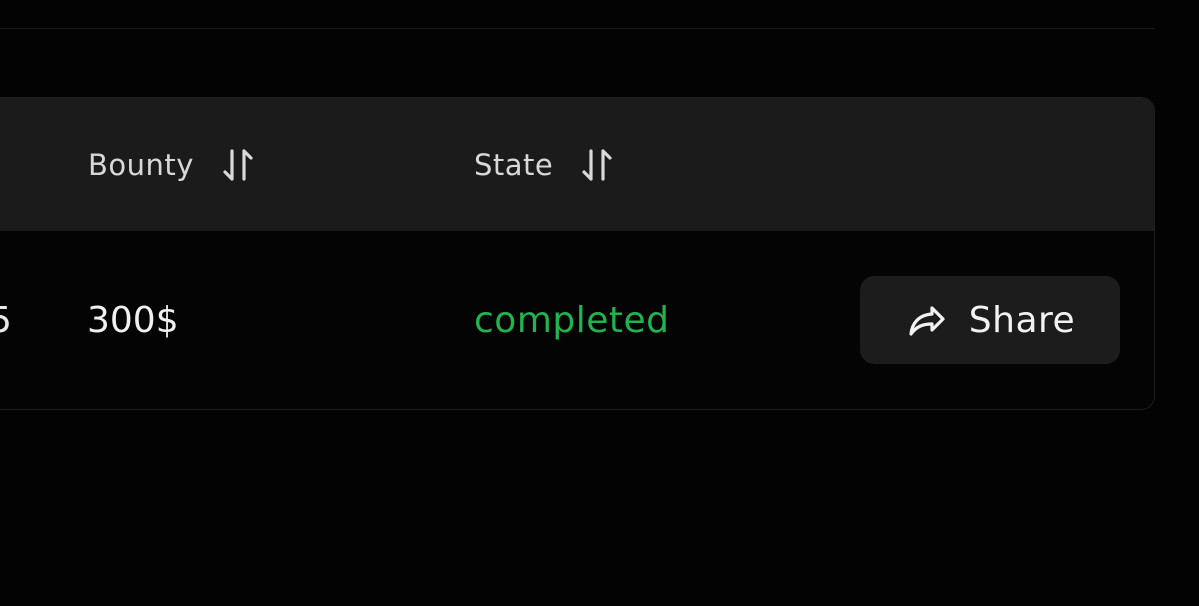 The width and height of the screenshot is (1199, 606). I want to click on share-button-label: Share, so click(1022, 320).